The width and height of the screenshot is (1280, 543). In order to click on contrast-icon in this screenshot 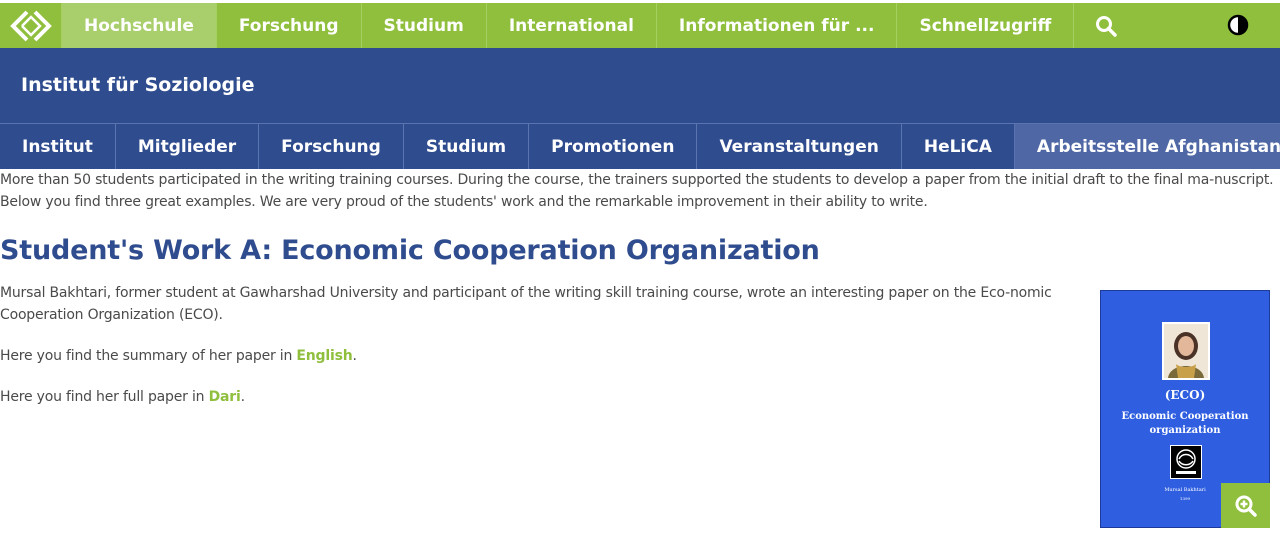, I will do `click(1238, 25)`.